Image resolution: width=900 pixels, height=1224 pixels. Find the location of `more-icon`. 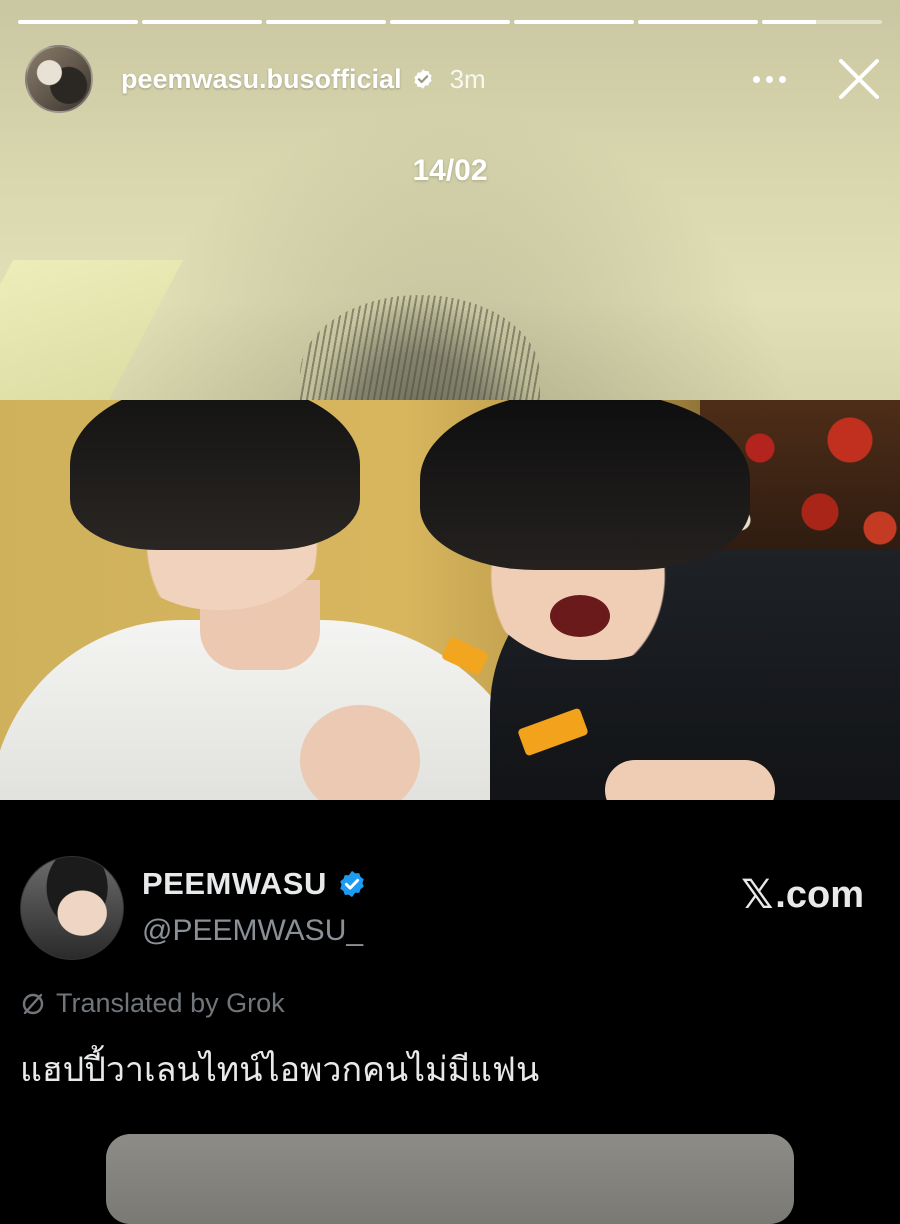

more-icon is located at coordinates (769, 79).